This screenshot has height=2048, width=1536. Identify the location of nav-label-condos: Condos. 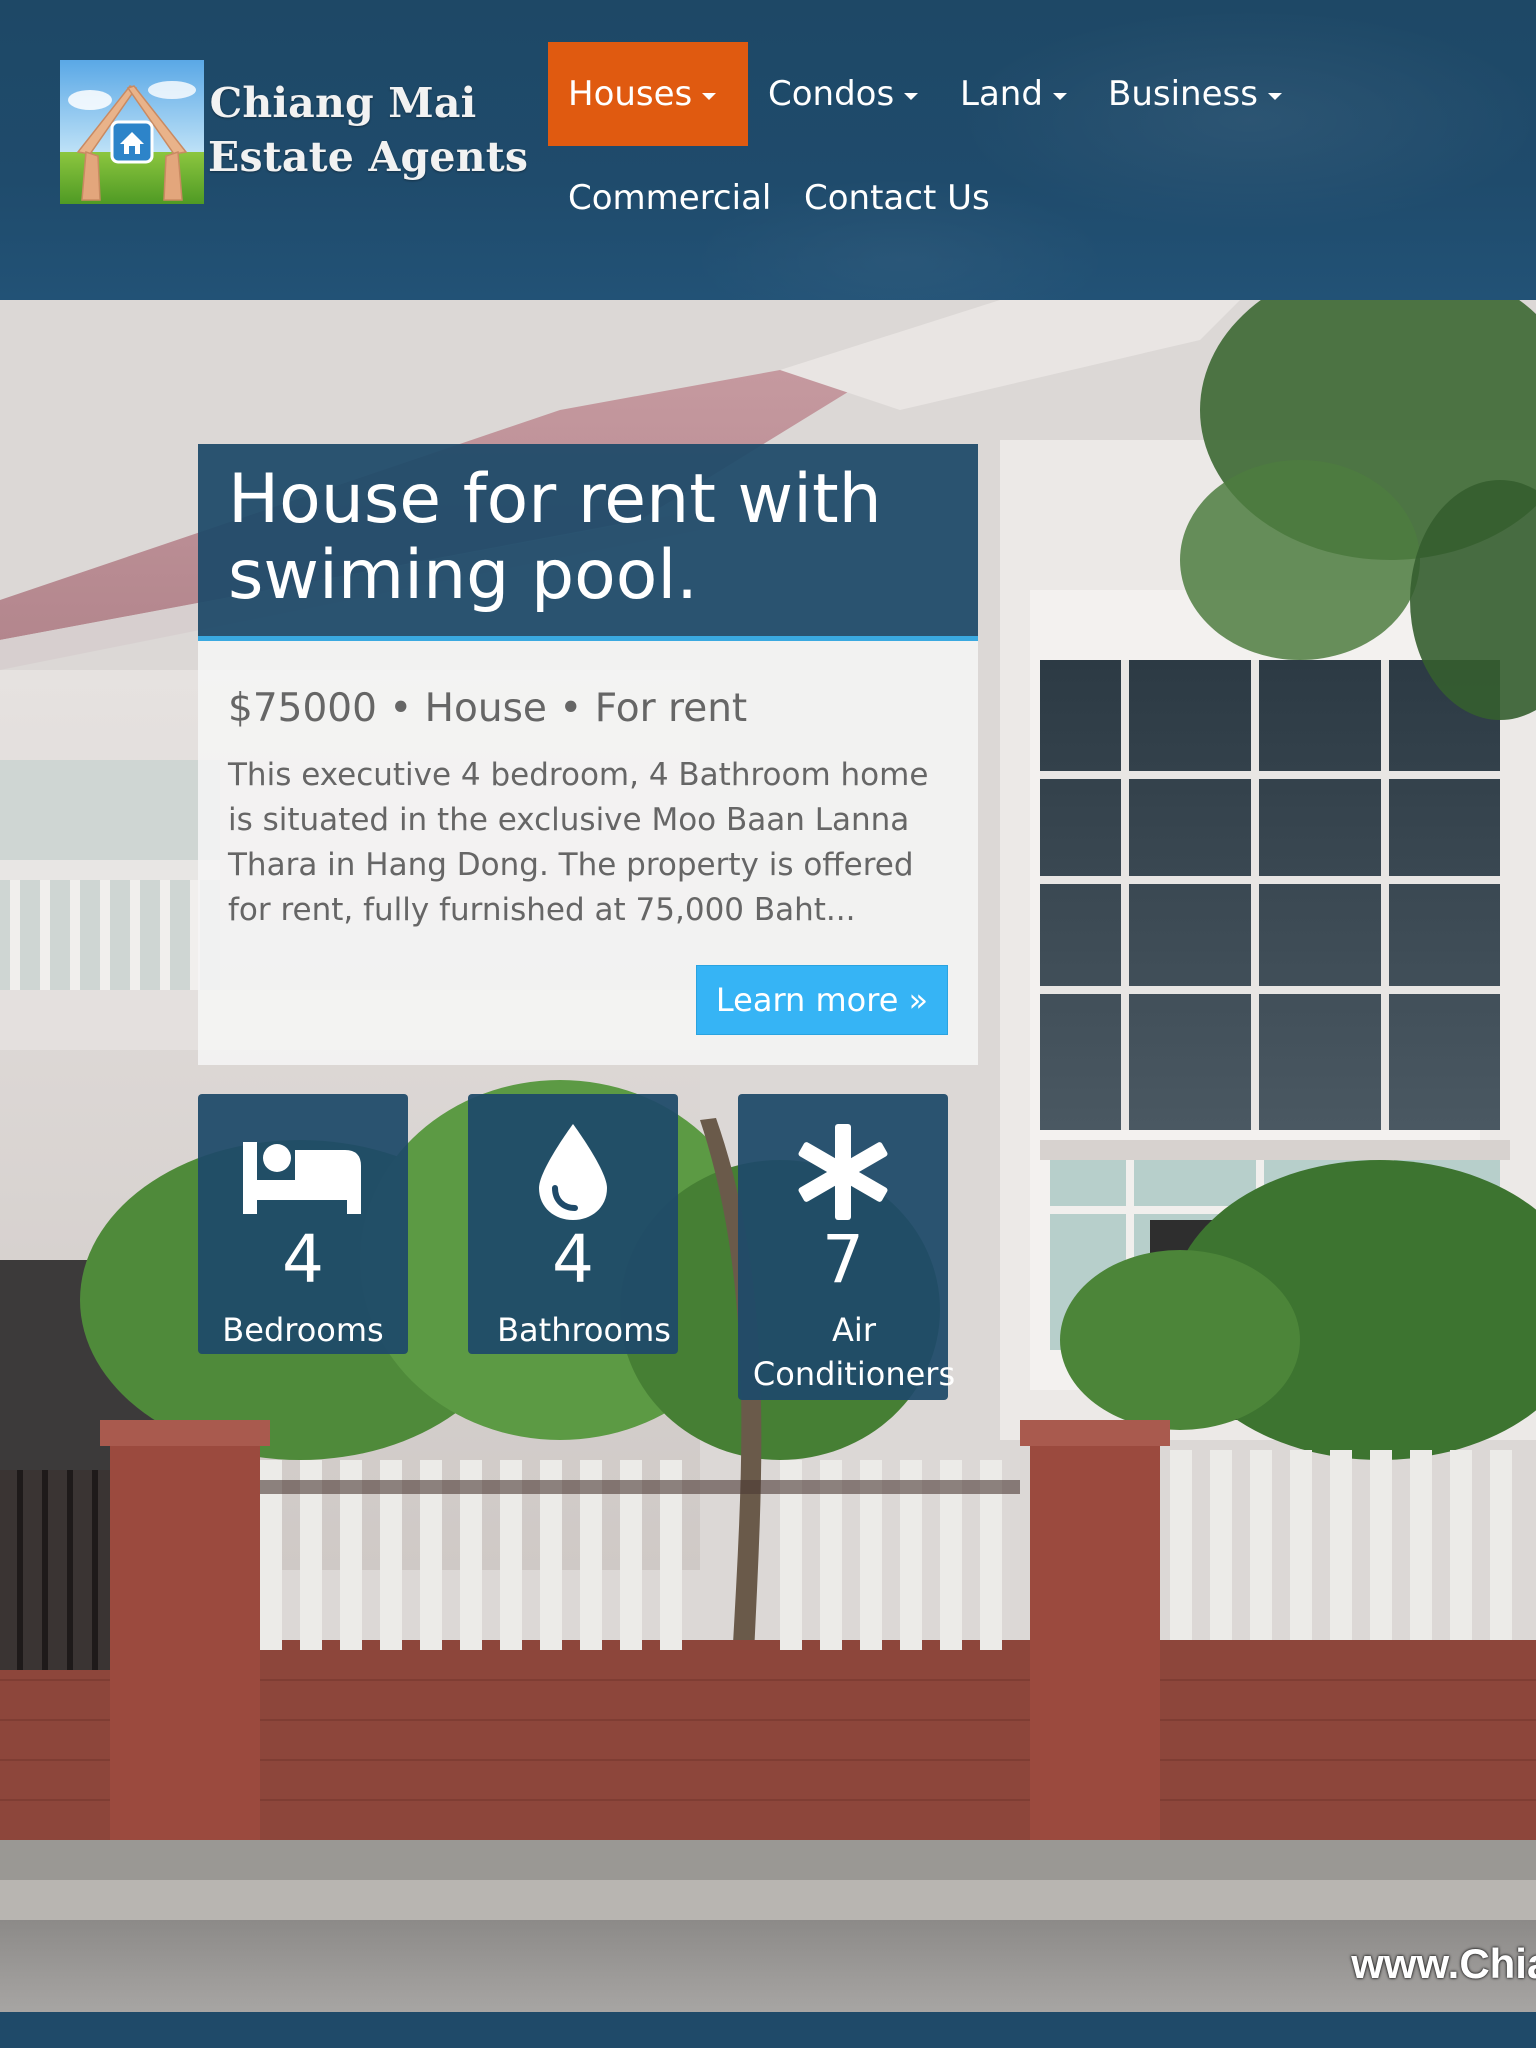
(831, 94).